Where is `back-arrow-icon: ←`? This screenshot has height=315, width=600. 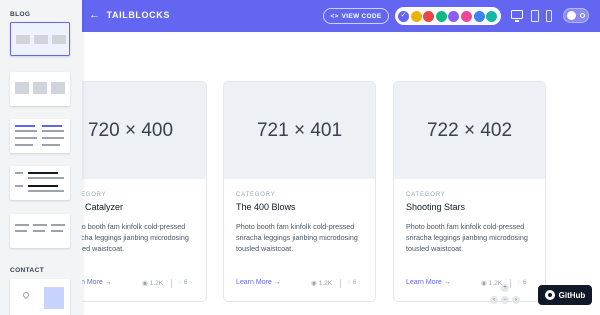
back-arrow-icon: ← is located at coordinates (95, 14).